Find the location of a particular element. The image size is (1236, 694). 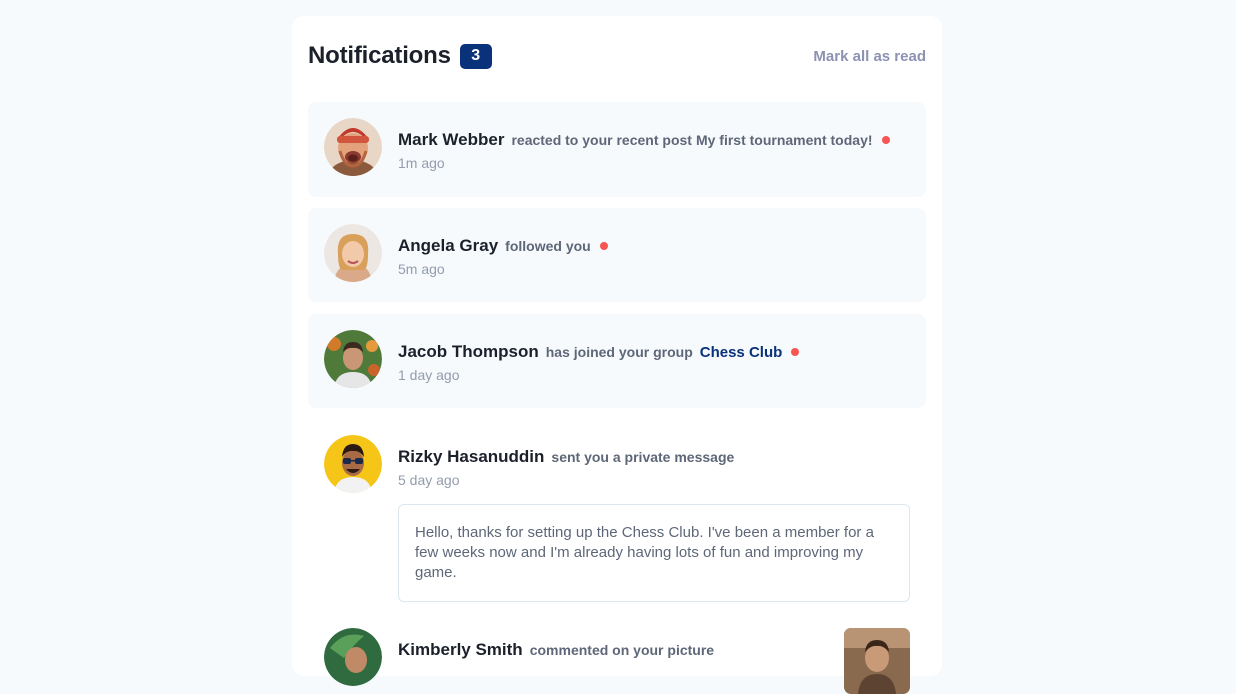

notification-body: Angela Gray followed you 5m ago is located at coordinates (654, 250).